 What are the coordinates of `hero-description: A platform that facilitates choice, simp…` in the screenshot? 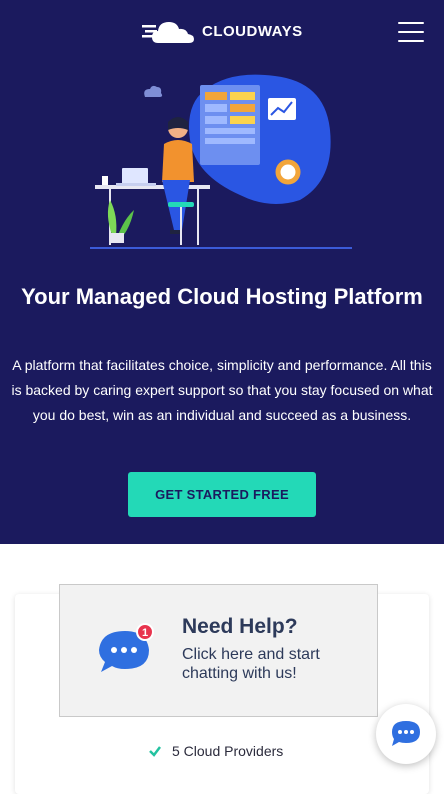 It's located at (222, 390).